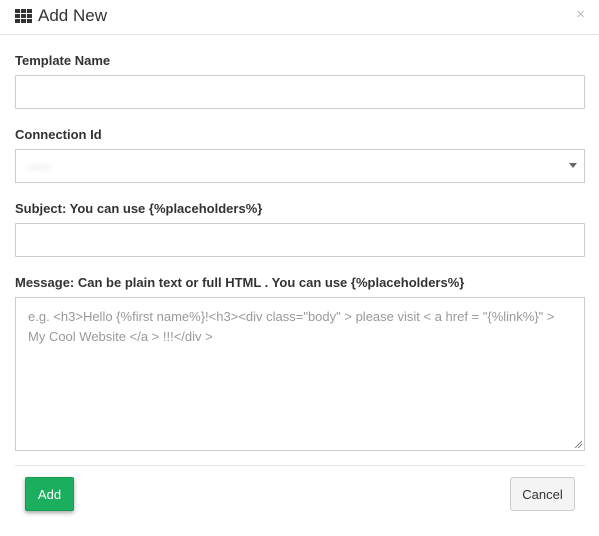 The width and height of the screenshot is (599, 536). What do you see at coordinates (58, 134) in the screenshot?
I see `connection-id-label: Connection Id` at bounding box center [58, 134].